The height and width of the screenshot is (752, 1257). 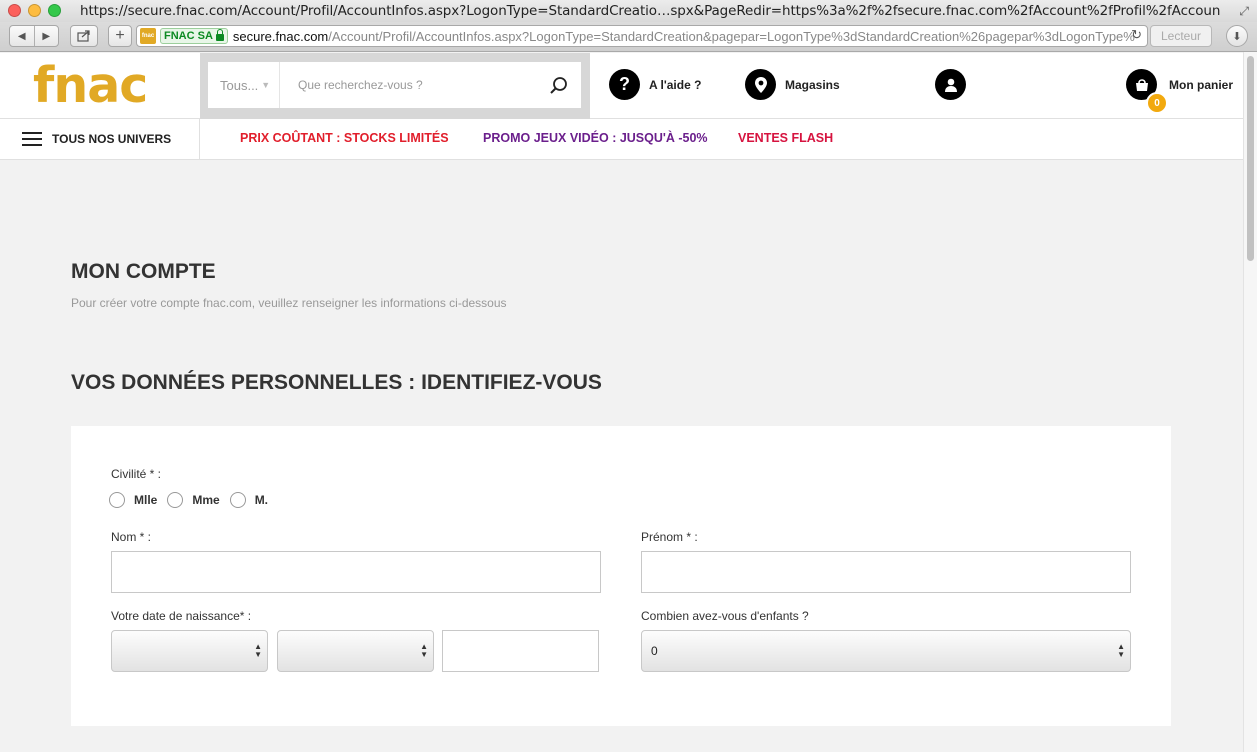 What do you see at coordinates (356, 572) in the screenshot?
I see `lastname-input` at bounding box center [356, 572].